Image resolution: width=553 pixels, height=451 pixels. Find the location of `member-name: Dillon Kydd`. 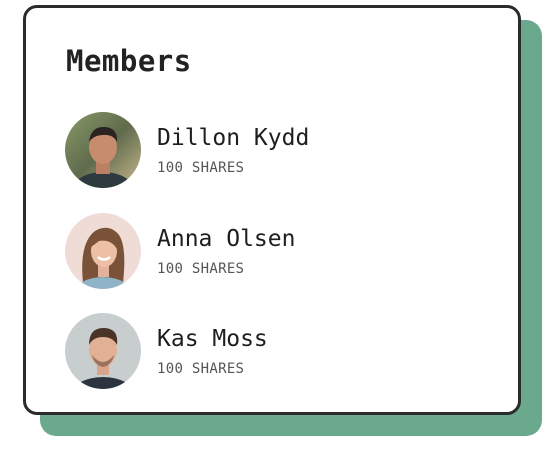

member-name: Dillon Kydd is located at coordinates (233, 138).